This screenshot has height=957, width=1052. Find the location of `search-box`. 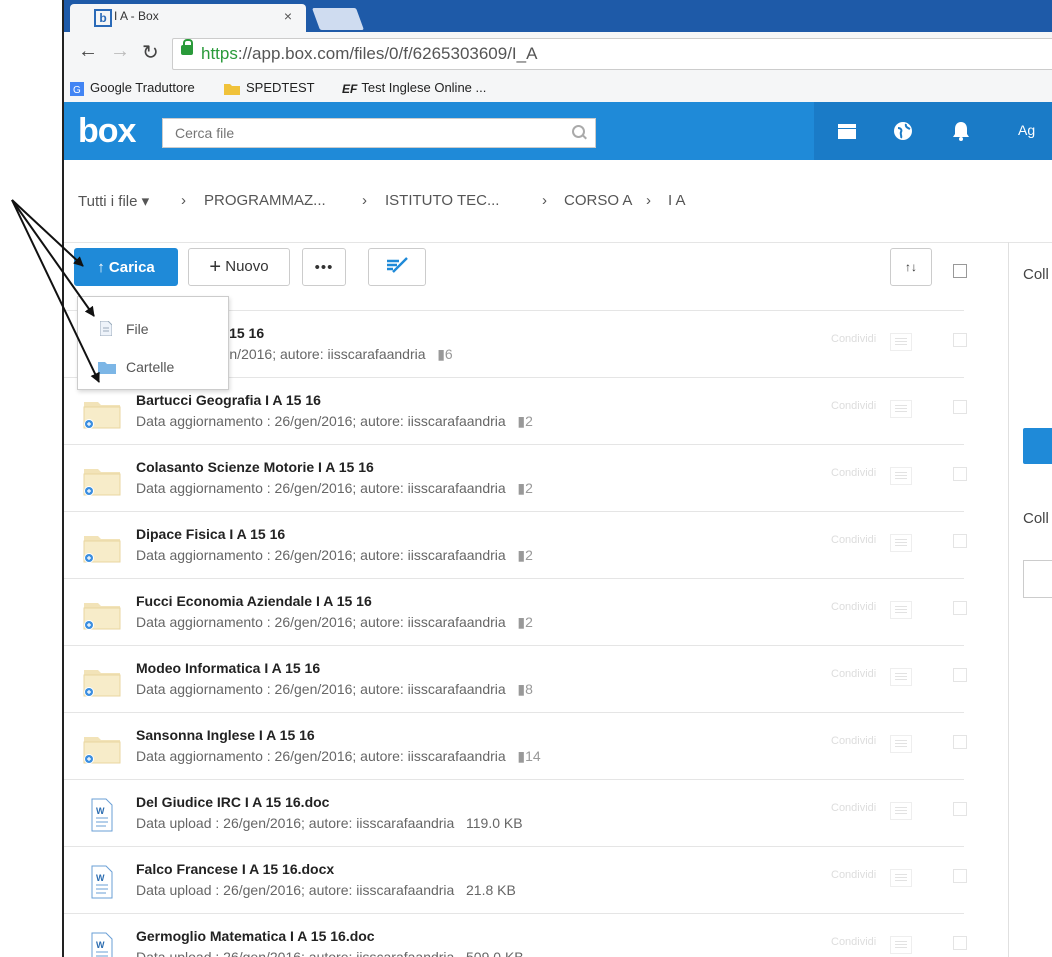

search-box is located at coordinates (379, 133).